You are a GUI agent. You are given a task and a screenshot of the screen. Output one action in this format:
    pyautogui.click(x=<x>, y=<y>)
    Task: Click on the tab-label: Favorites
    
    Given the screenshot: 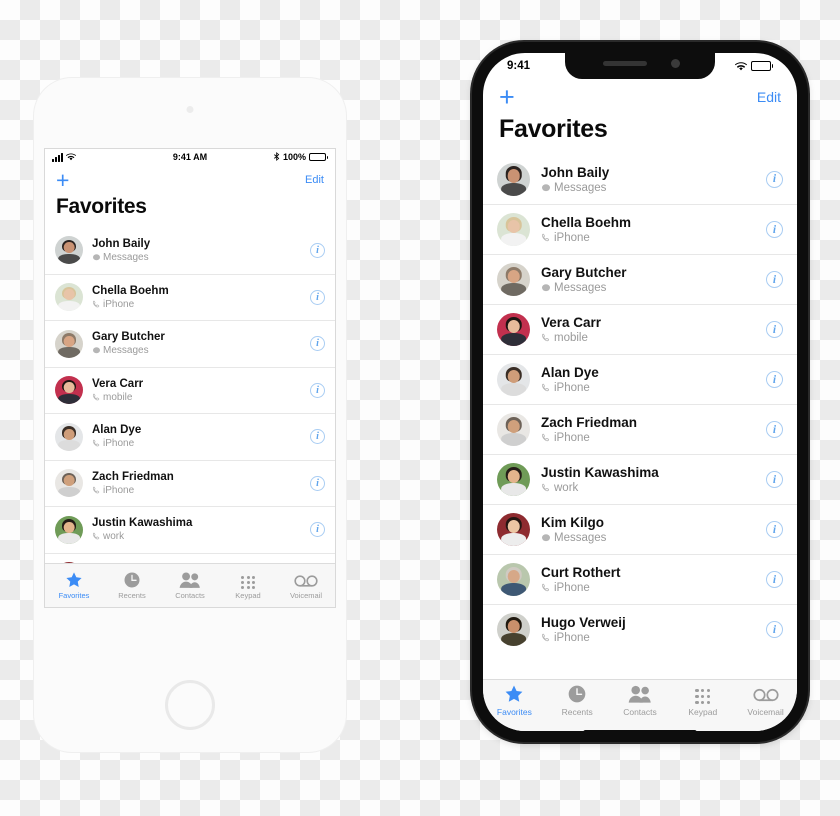 What is the action you would take?
    pyautogui.click(x=514, y=712)
    